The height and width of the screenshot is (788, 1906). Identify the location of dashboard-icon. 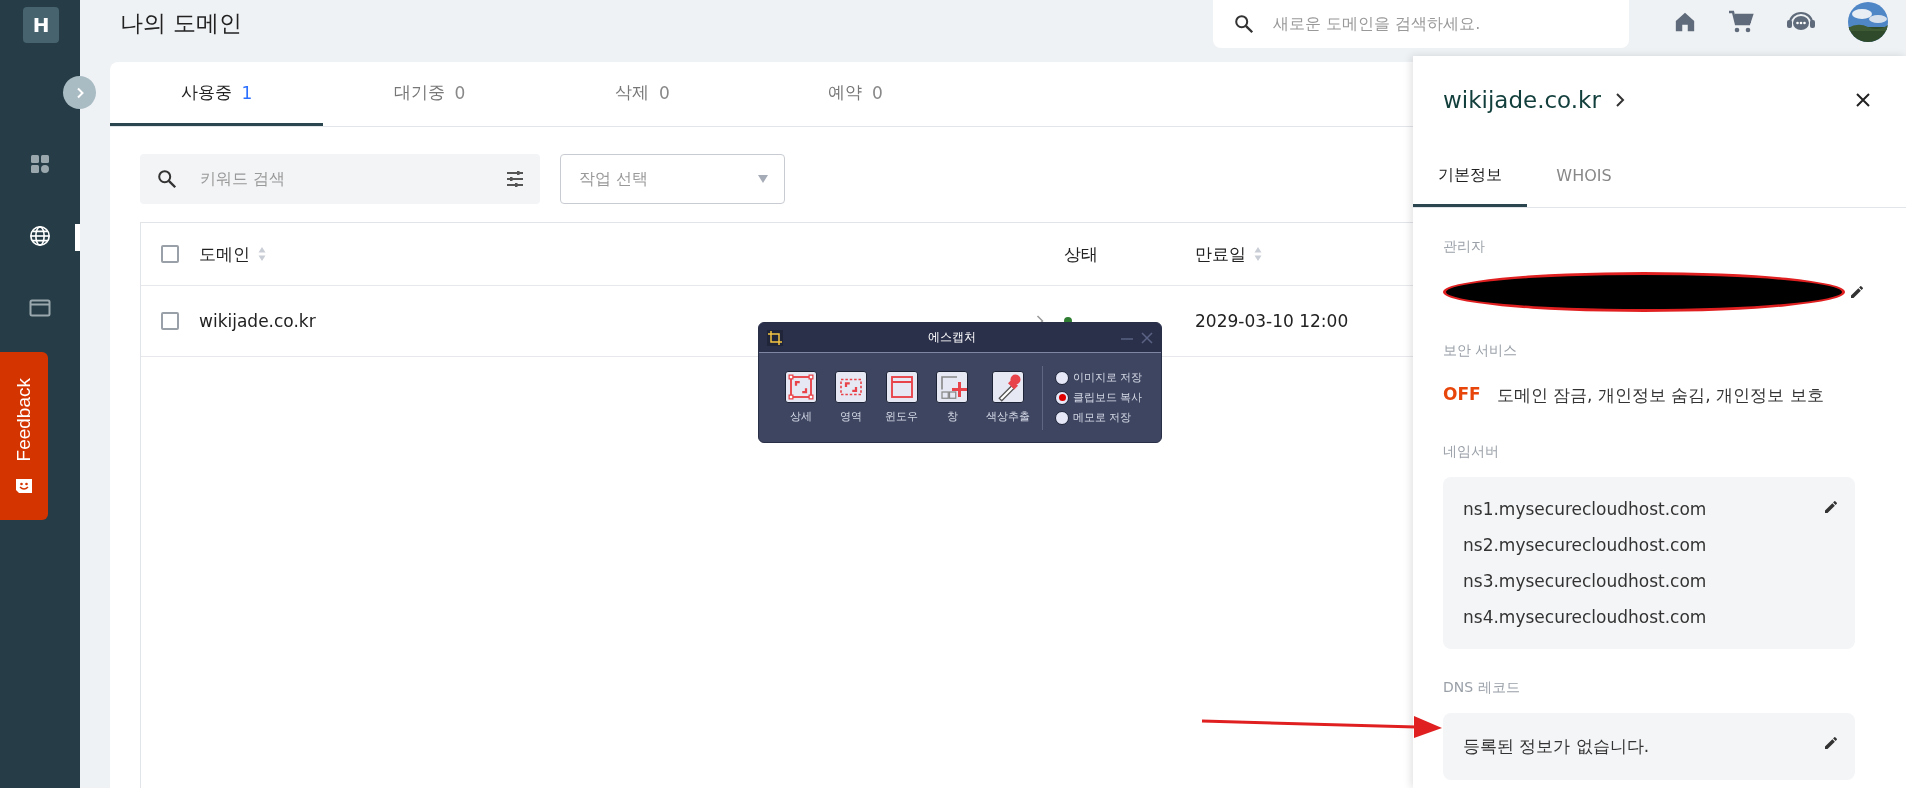
(40, 164).